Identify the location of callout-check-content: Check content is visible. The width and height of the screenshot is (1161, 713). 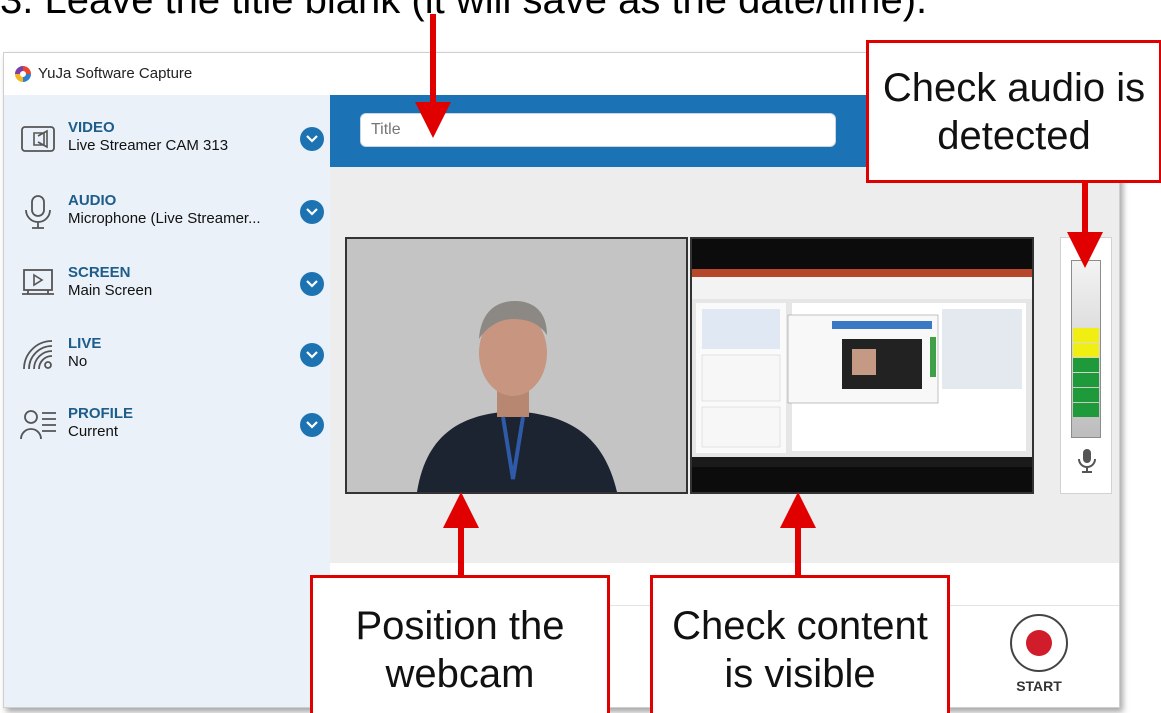
(800, 644).